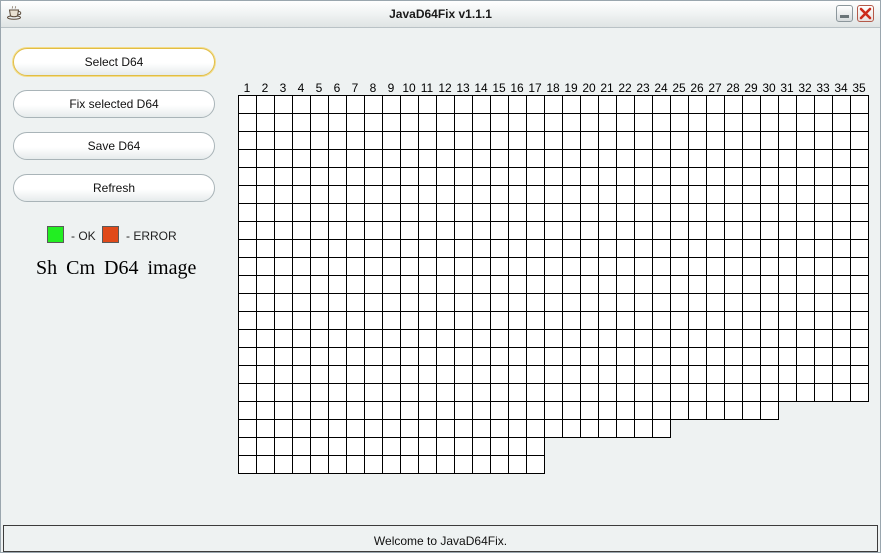 Image resolution: width=881 pixels, height=553 pixels. Describe the element at coordinates (114, 104) in the screenshot. I see `fix-selected-d64-button: Fix selected D64` at that location.